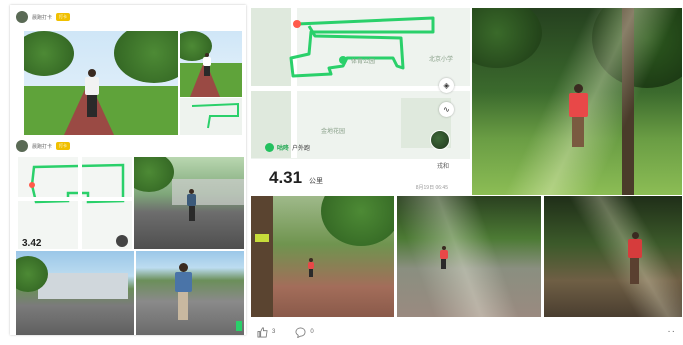 The image size is (683, 345). Describe the element at coordinates (269, 147) in the screenshot. I see `app-logo-icon` at that location.